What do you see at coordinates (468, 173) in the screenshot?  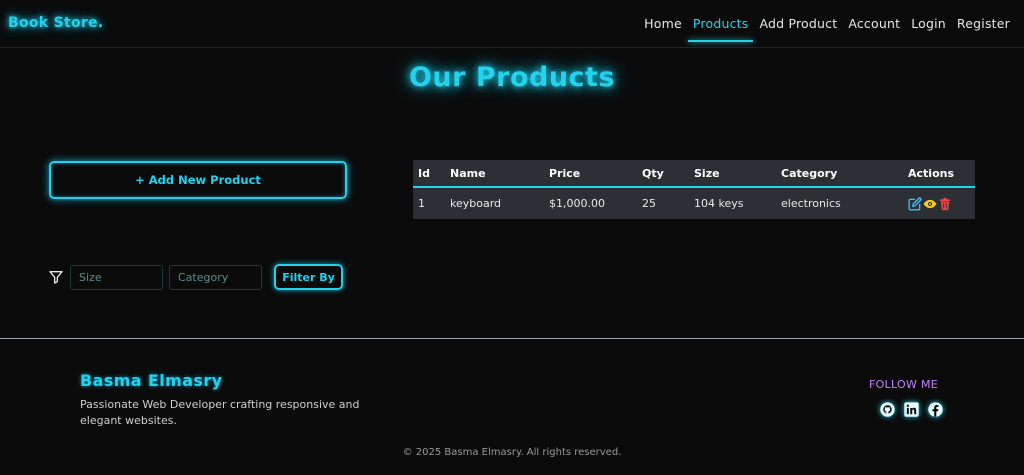 I see `header-name: Name` at bounding box center [468, 173].